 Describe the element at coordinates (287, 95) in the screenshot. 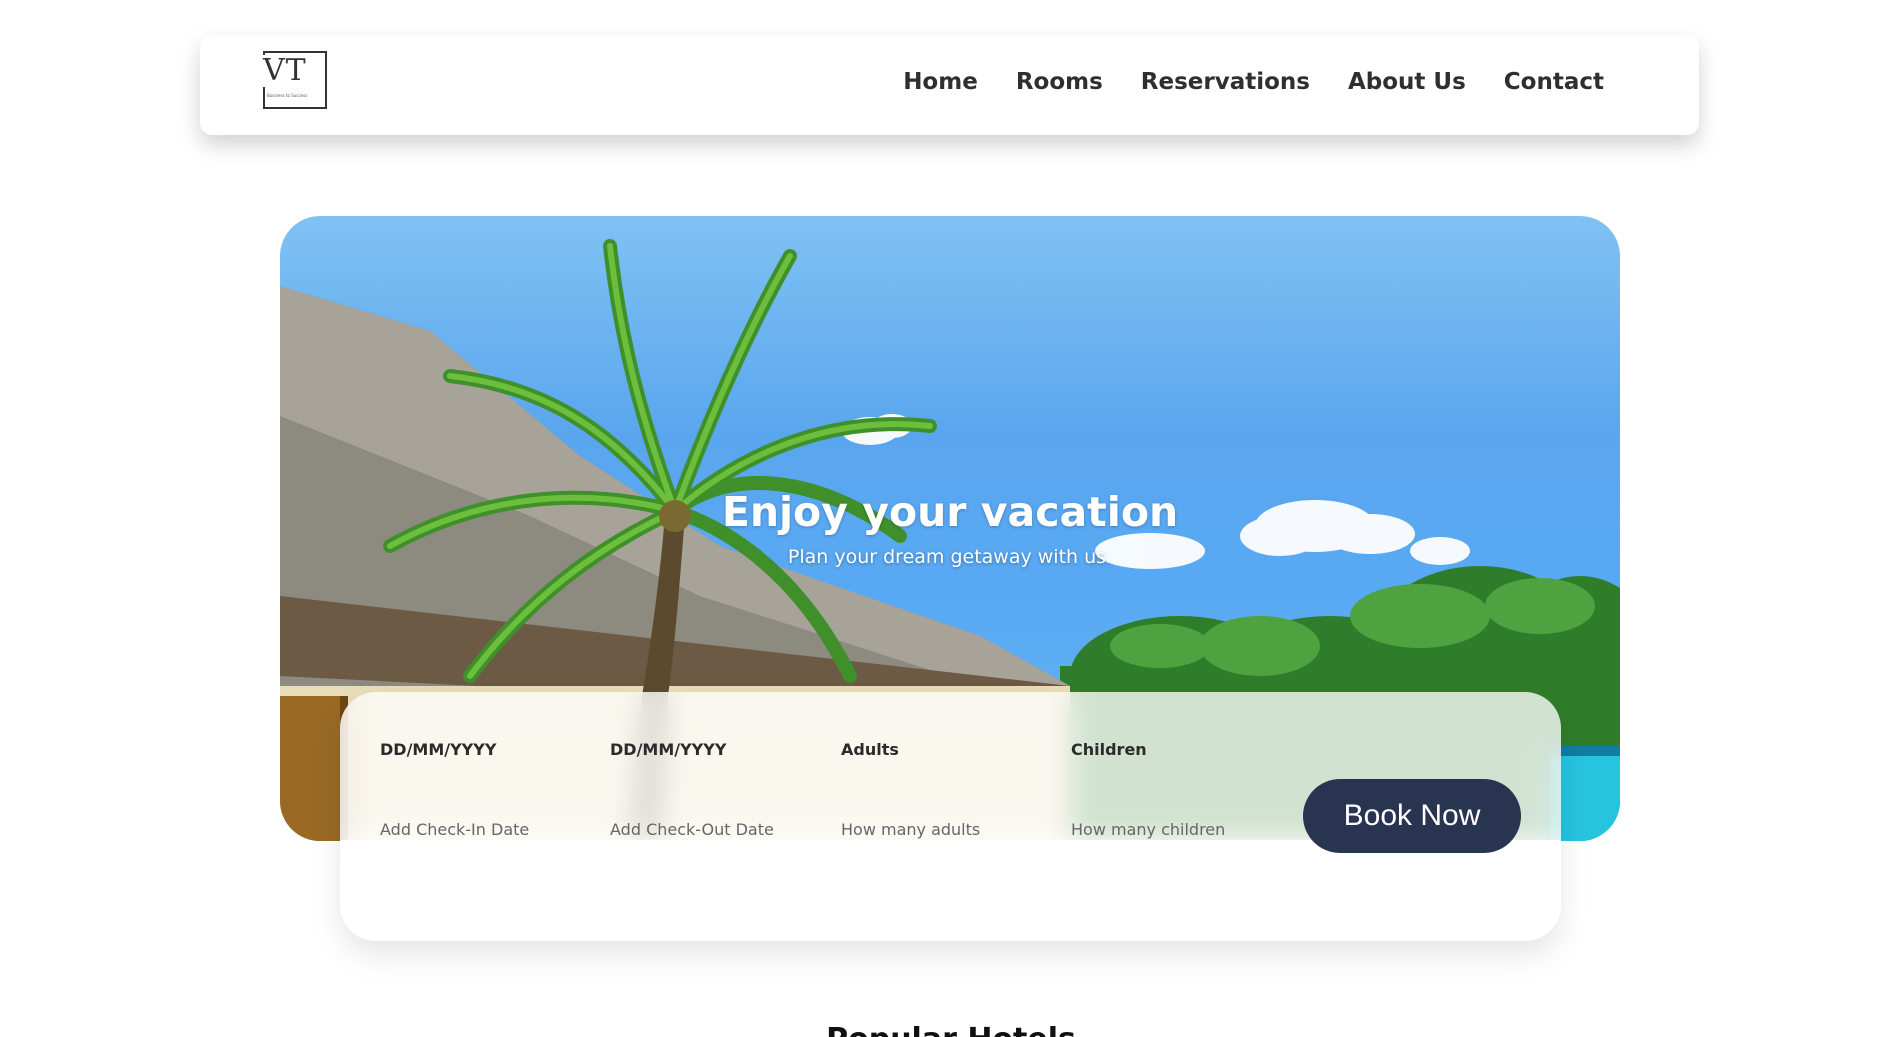

I see `logo-tagline: Business to Success` at that location.